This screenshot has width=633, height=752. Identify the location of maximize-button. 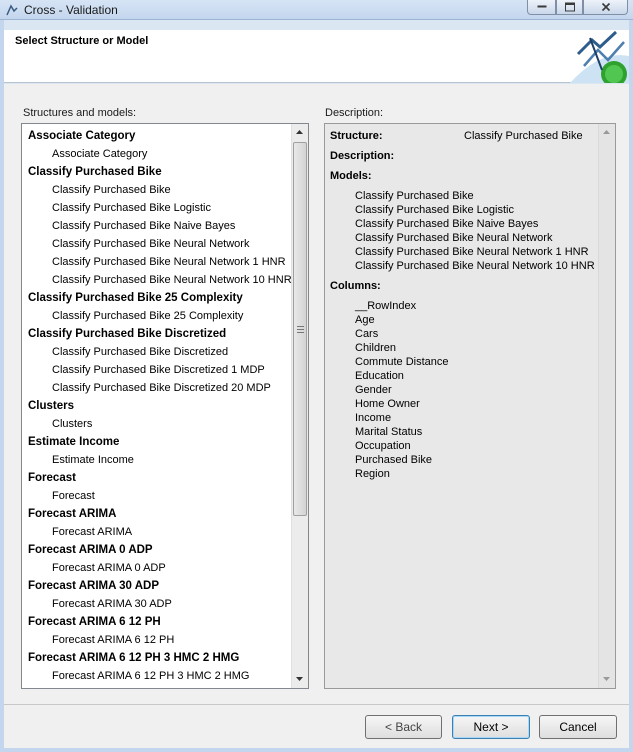
(569, 7).